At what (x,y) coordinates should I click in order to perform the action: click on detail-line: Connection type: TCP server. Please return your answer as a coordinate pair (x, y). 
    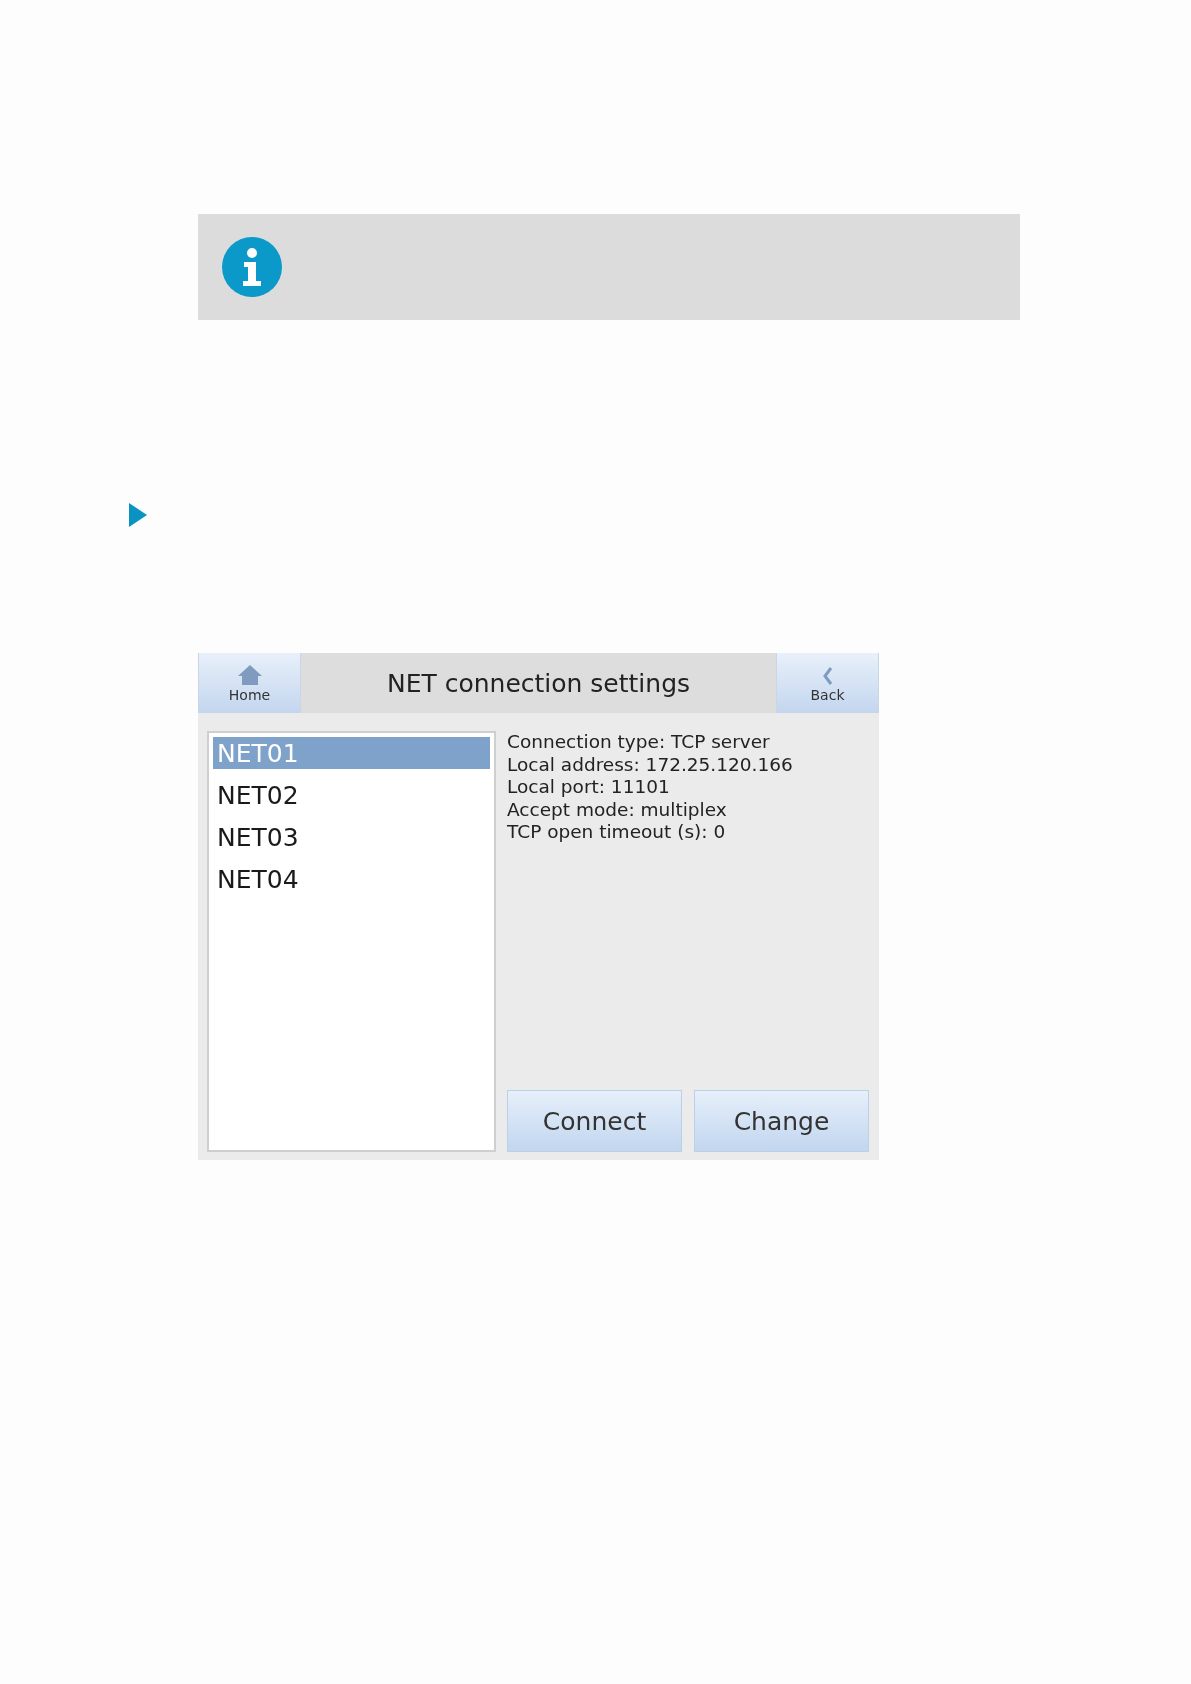
    Looking at the image, I should click on (639, 742).